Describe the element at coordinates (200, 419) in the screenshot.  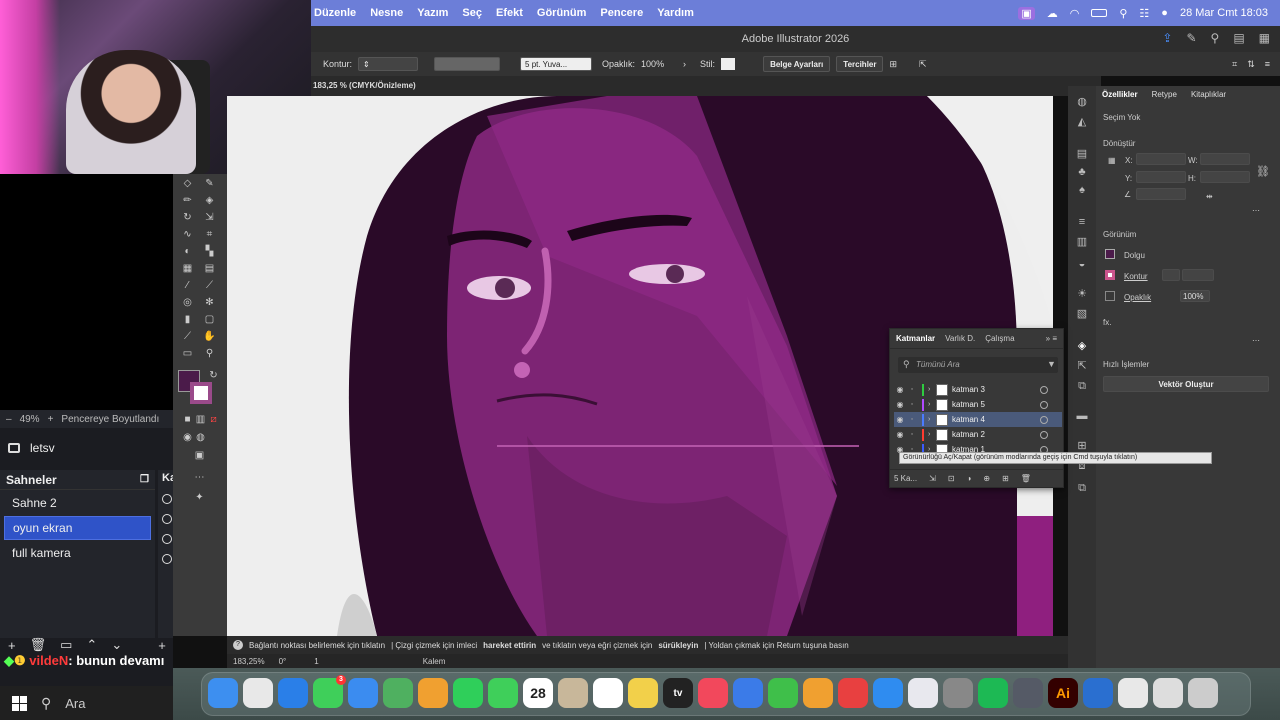
I see `gradient-mode-icon: ▥` at that location.